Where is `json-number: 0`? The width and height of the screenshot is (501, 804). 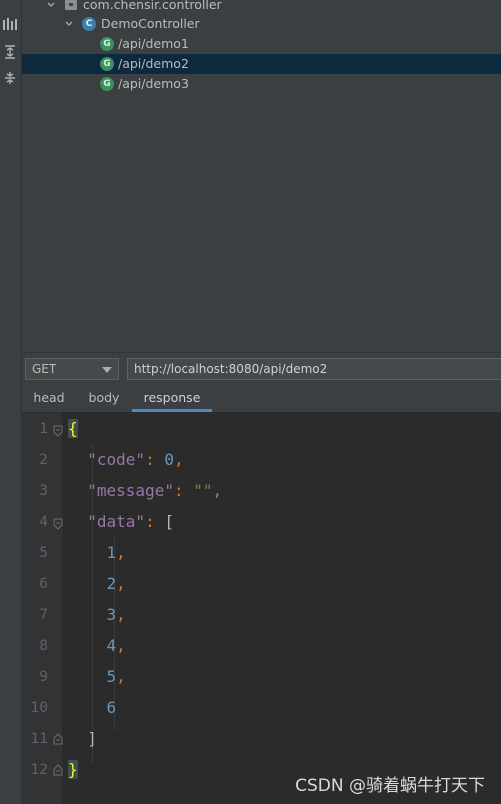
json-number: 0 is located at coordinates (169, 459).